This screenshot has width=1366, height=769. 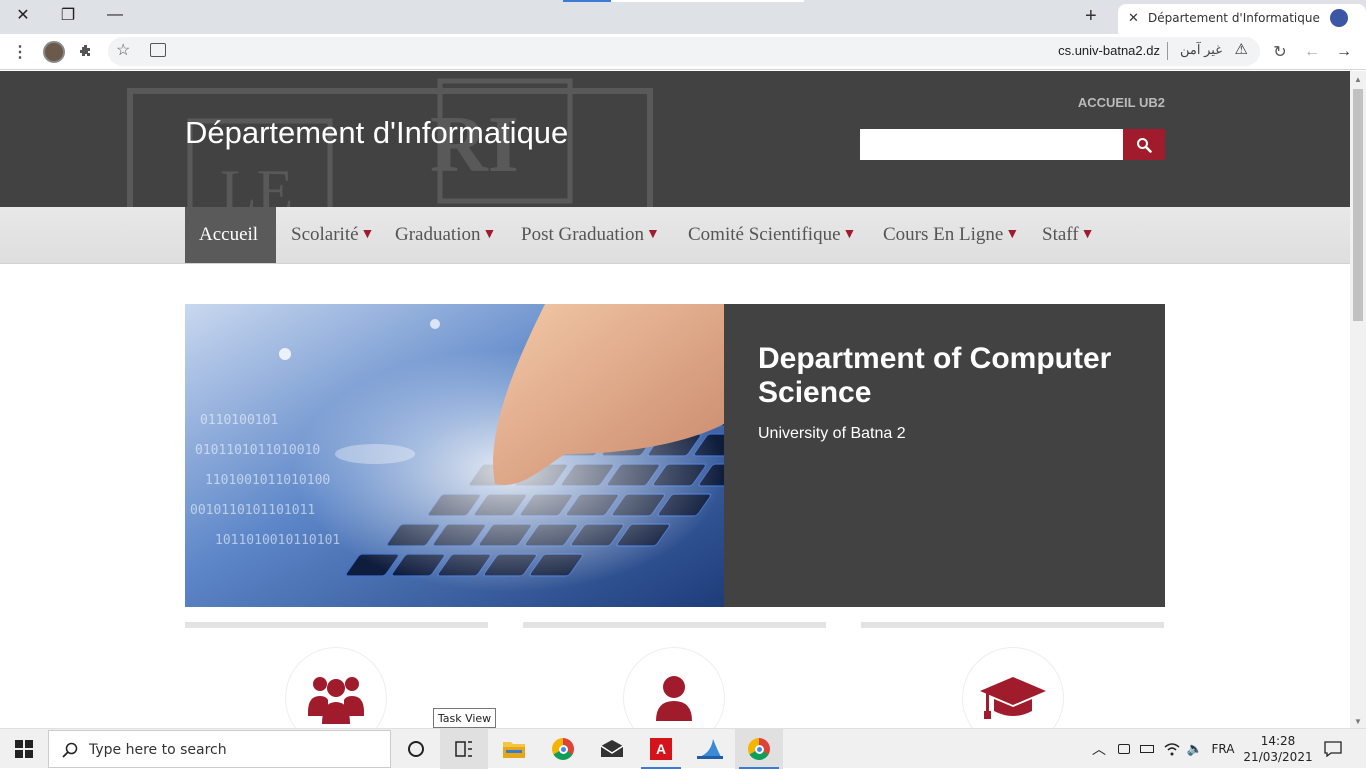 I want to click on browser-toolbar: ⋮ ☆ cs.univ-batna2.dz غير آمن ⚠ ↻ ← →, so click(x=683, y=52).